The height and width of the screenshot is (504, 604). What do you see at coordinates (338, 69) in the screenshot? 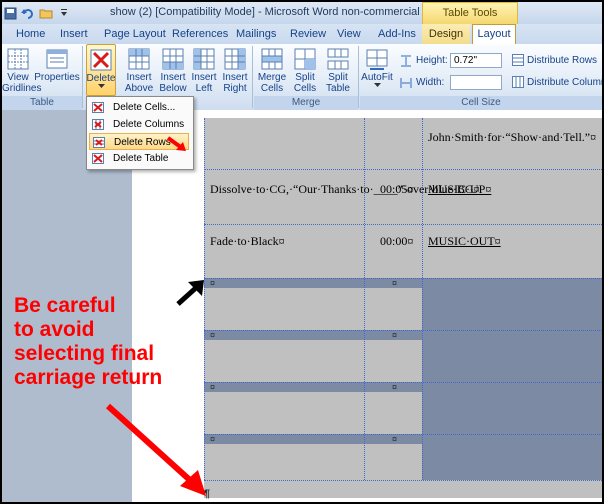
I see `split-table-button: Split Table` at bounding box center [338, 69].